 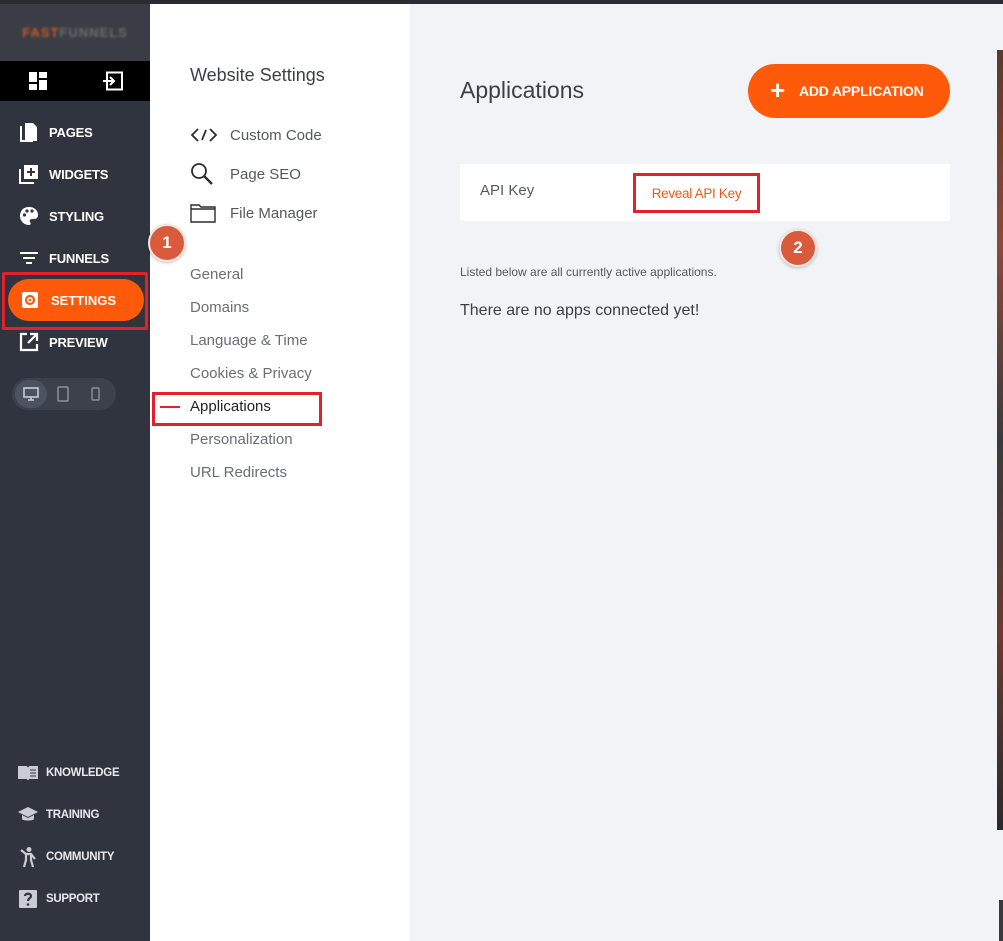 I want to click on logo-text-main: FUNNELS, so click(x=93, y=32).